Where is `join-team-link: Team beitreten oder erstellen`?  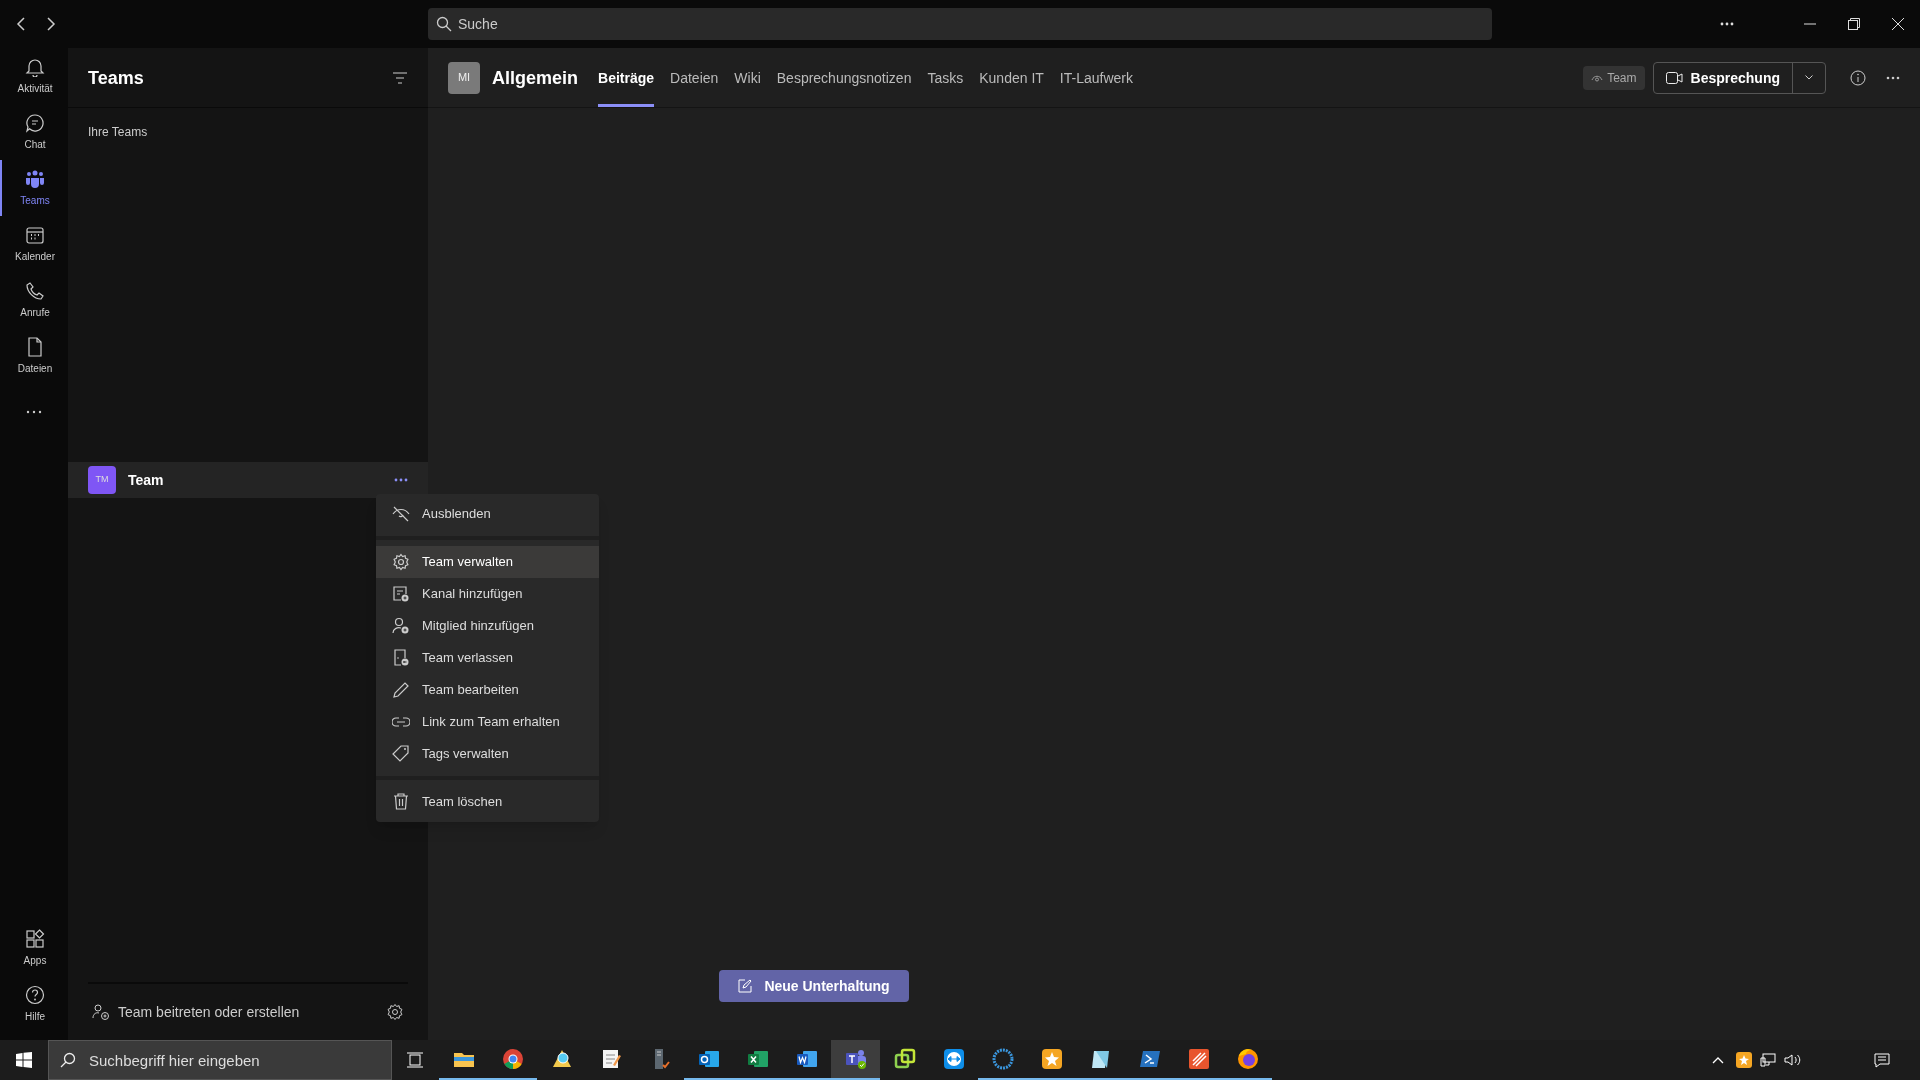 join-team-link: Team beitreten oder erstellen is located at coordinates (196, 1012).